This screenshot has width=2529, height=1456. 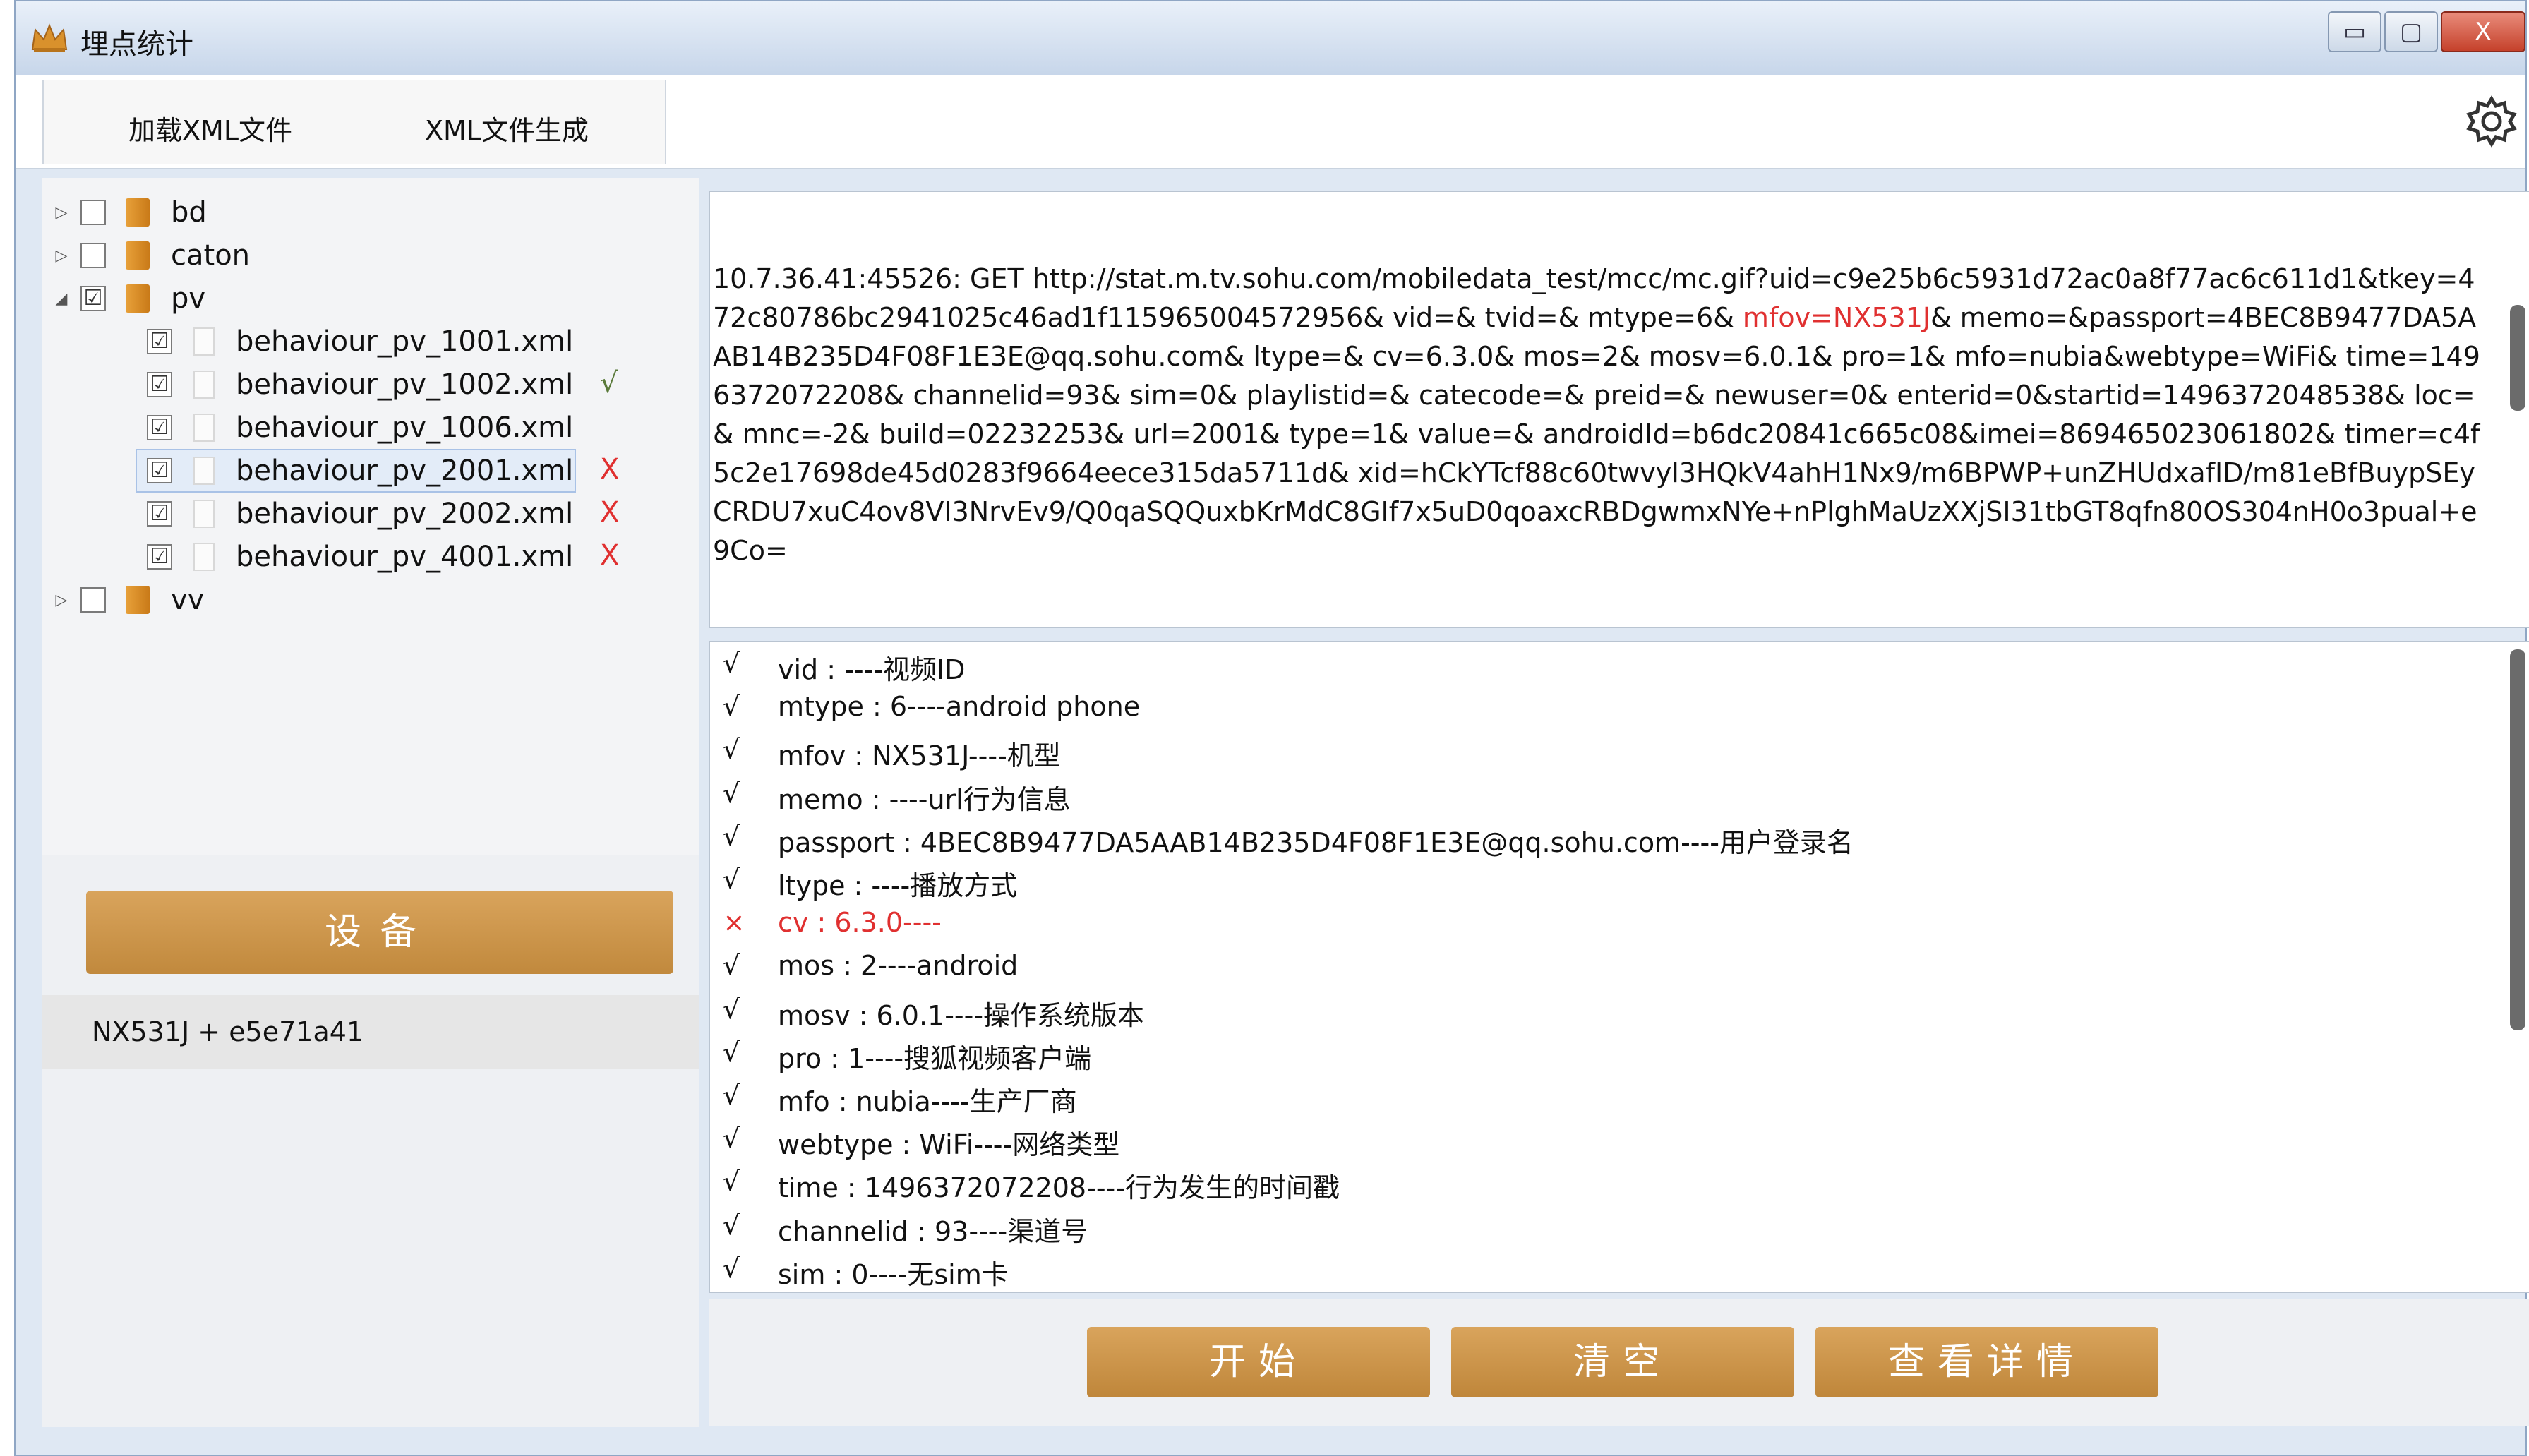 I want to click on tree-item-label: behaviour_pv_1006.xml, so click(x=405, y=427).